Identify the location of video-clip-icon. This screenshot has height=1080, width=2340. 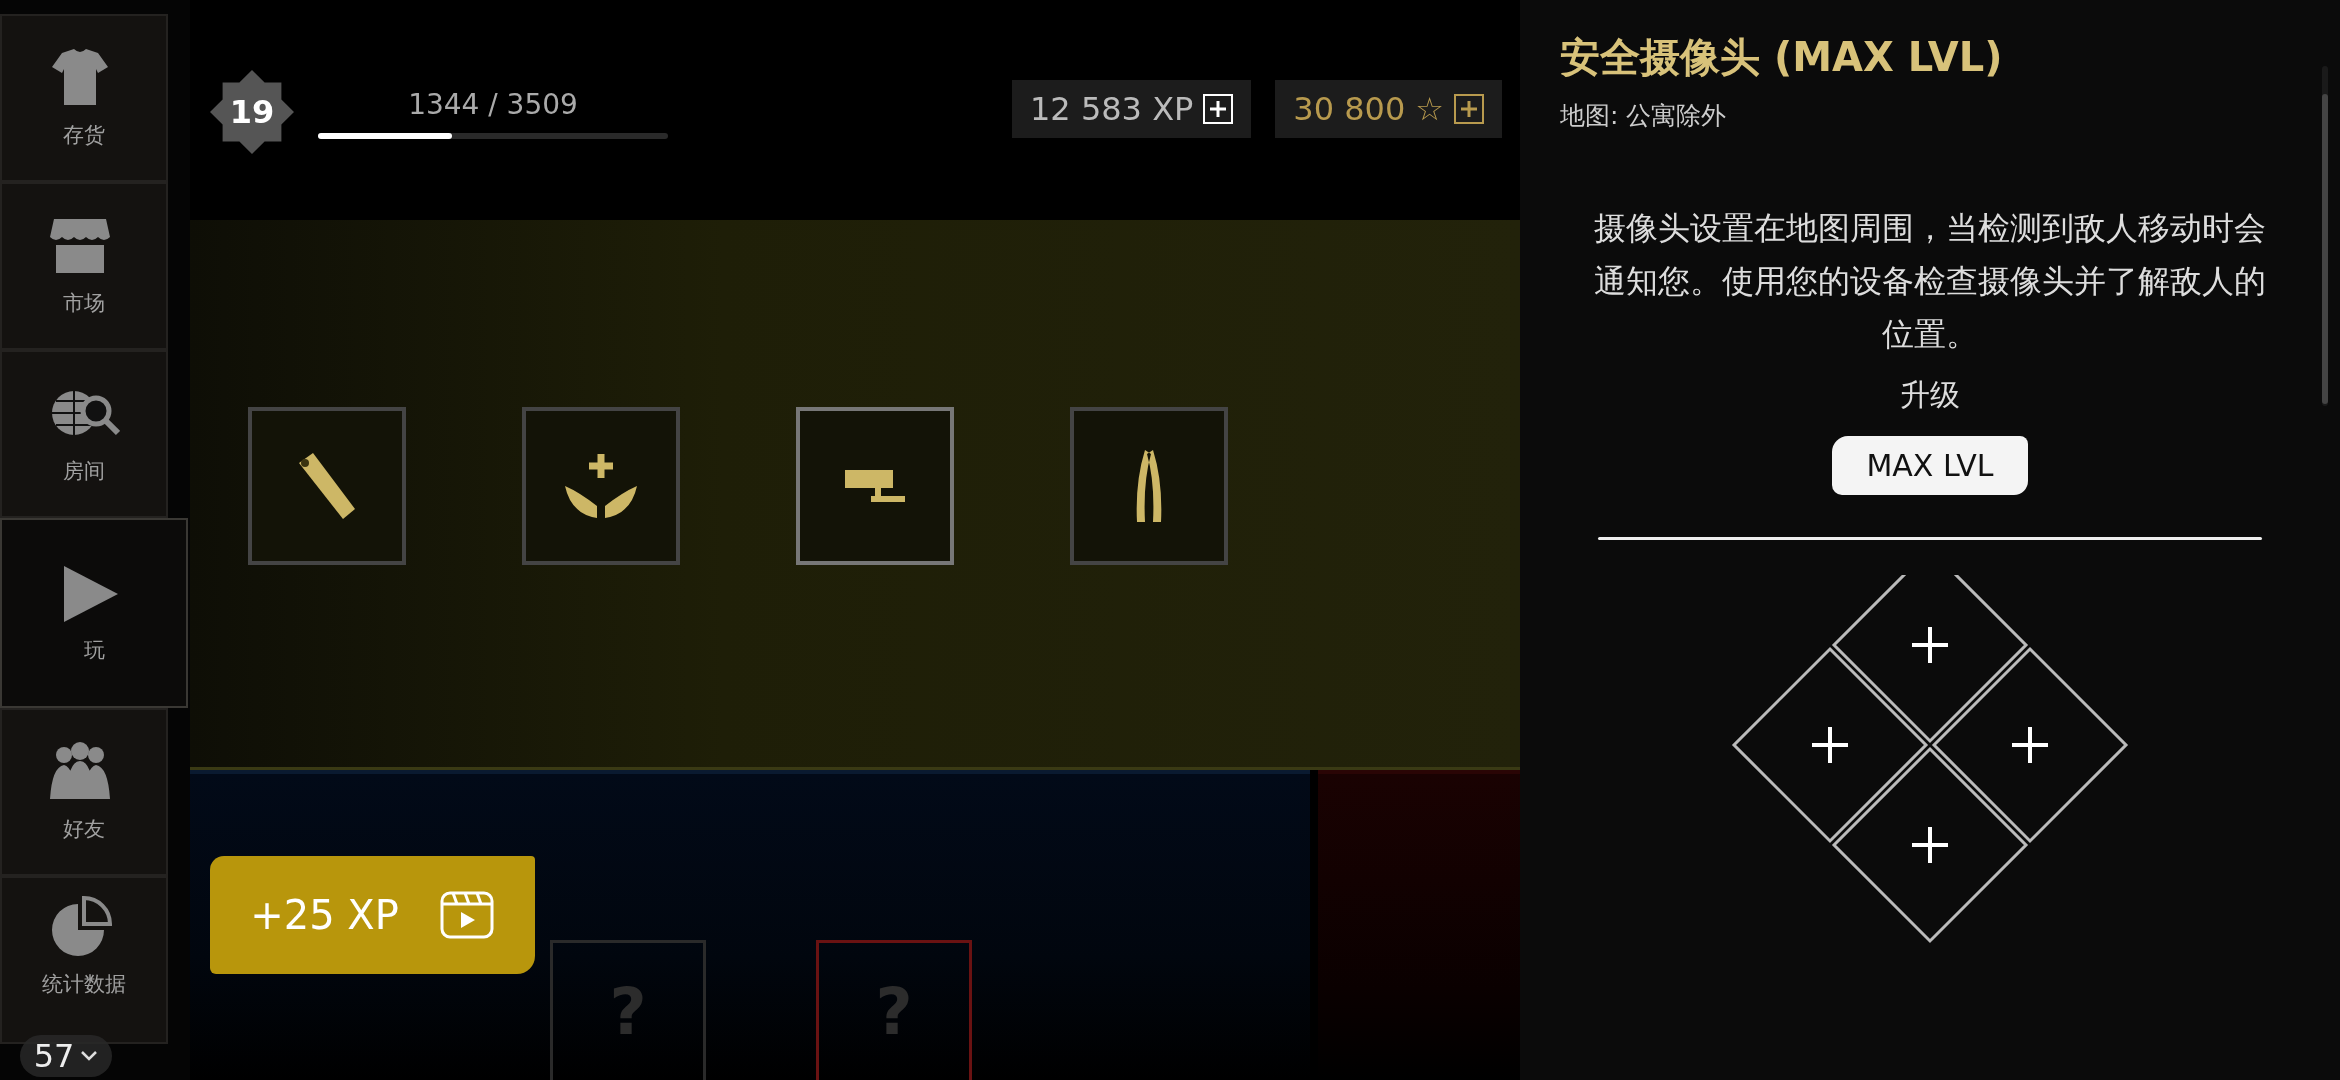
(466, 915).